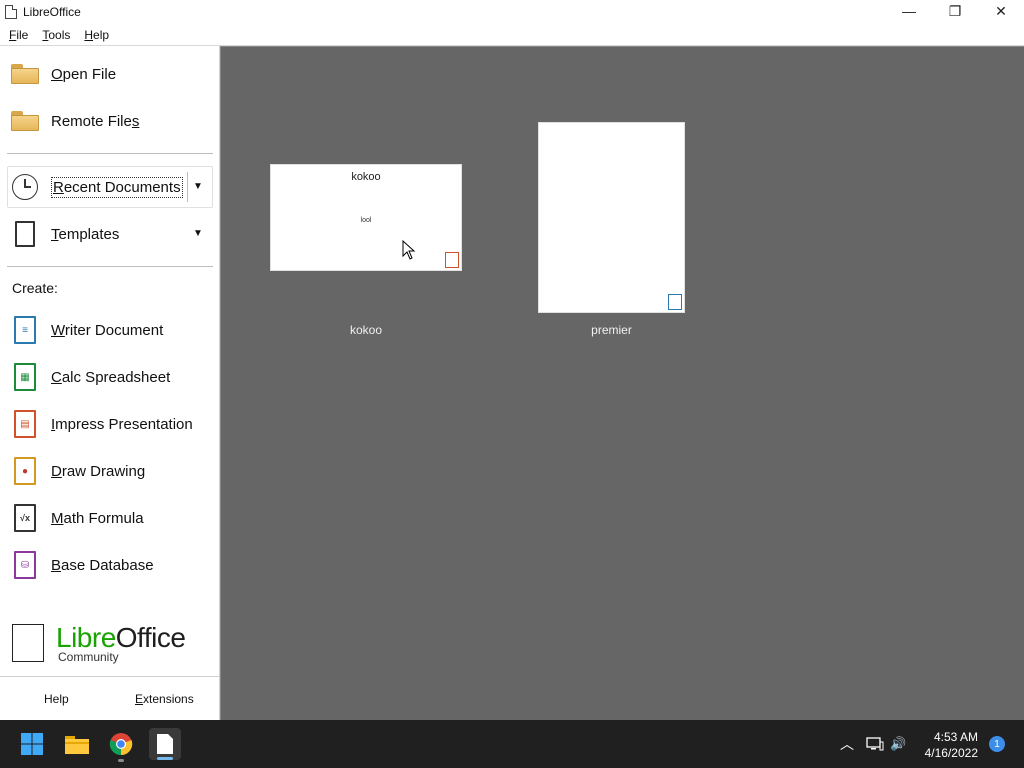  I want to click on menu-file: File, so click(18, 35).